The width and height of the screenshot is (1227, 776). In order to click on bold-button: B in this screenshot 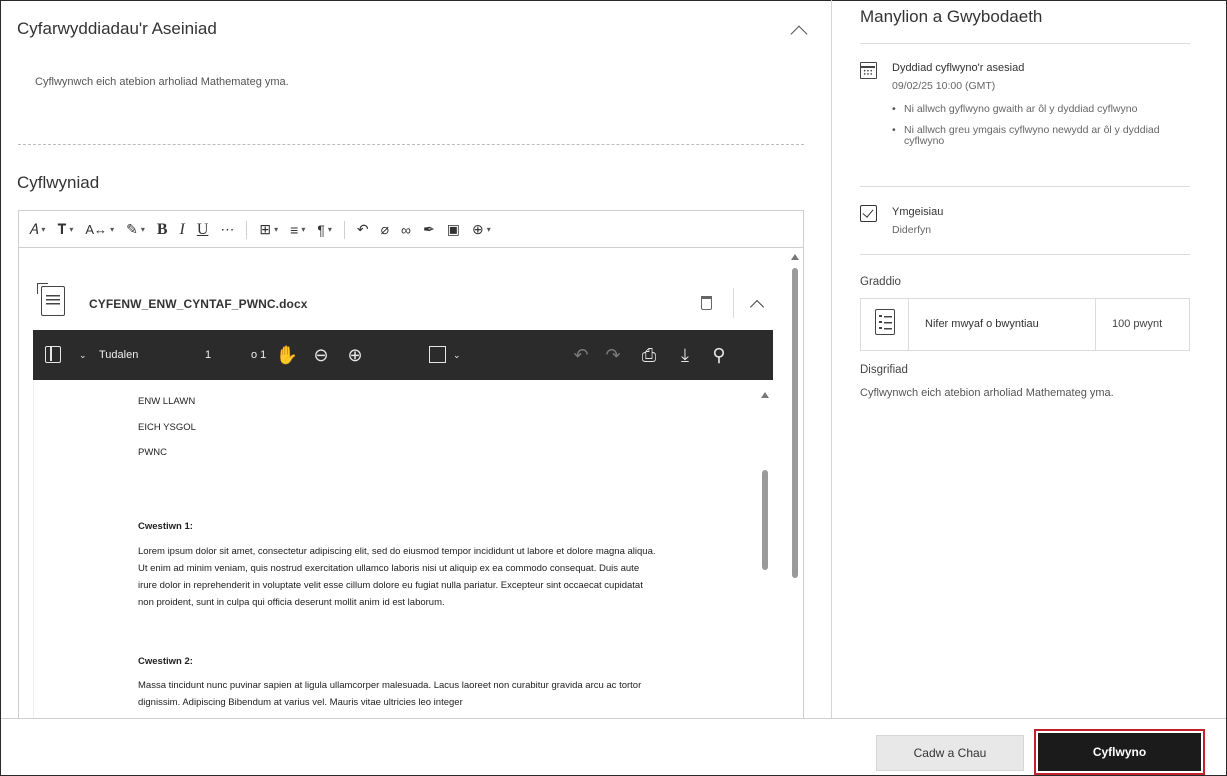, I will do `click(162, 230)`.